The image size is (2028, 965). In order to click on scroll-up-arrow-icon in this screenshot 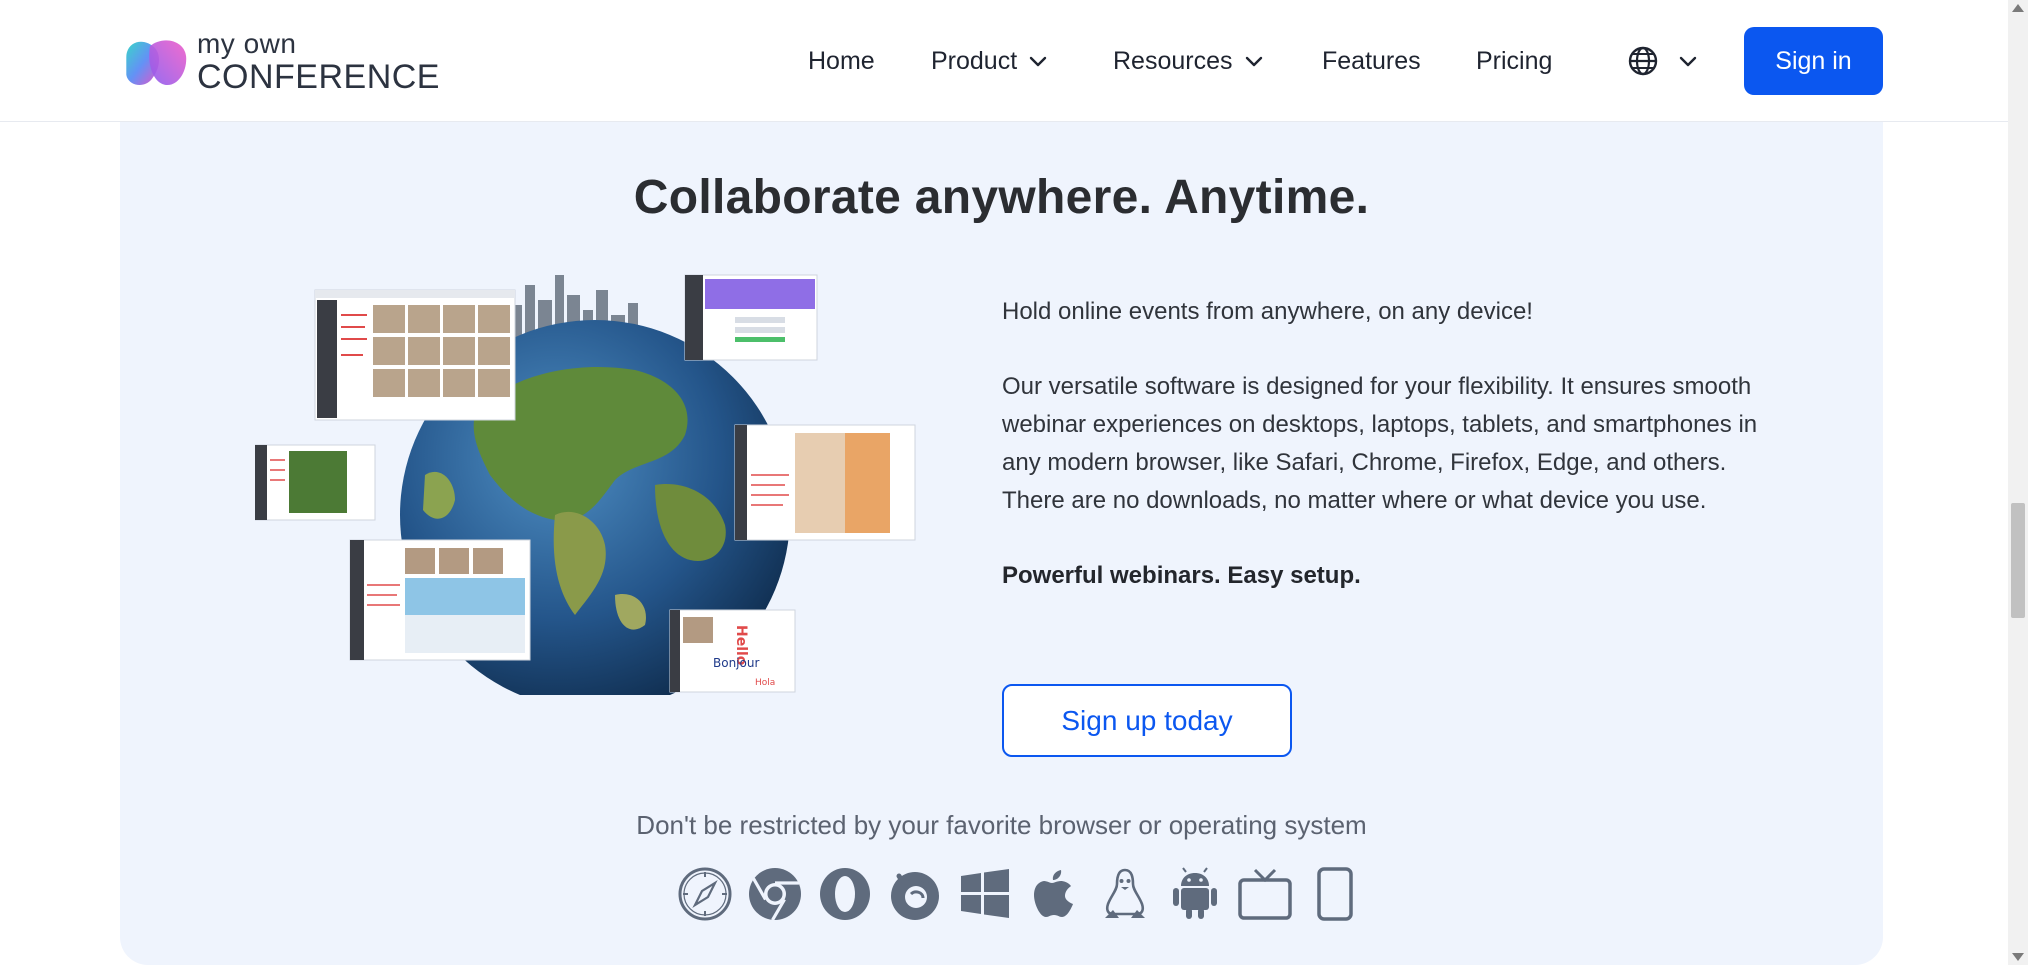, I will do `click(2018, 8)`.